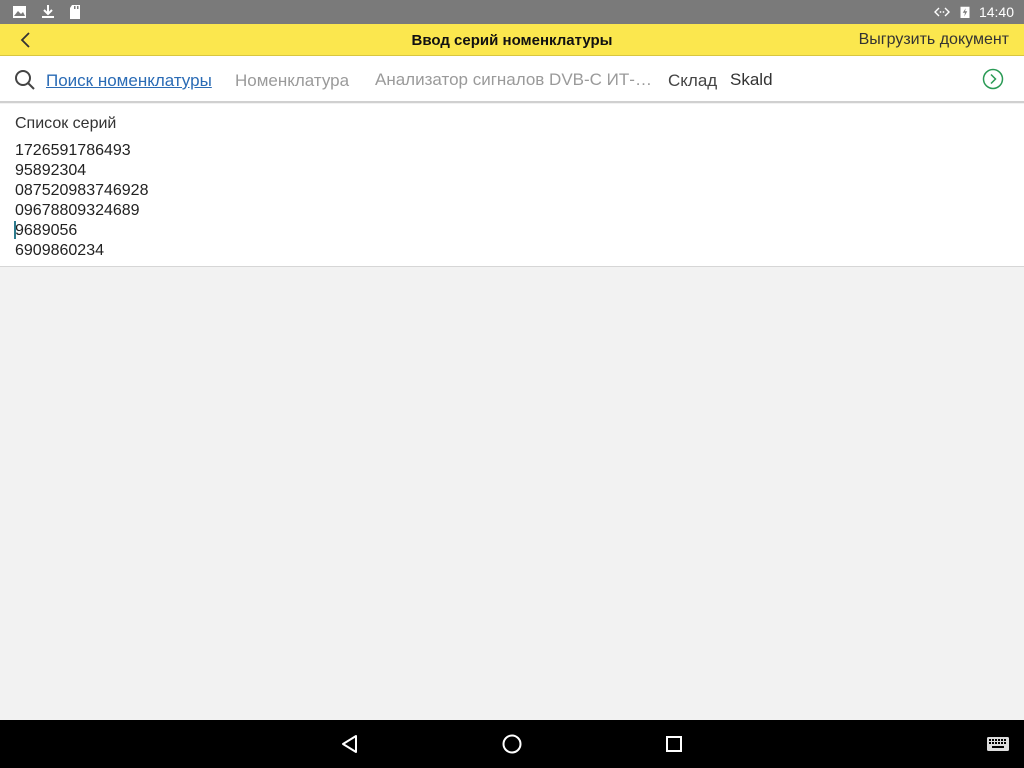 Image resolution: width=1024 pixels, height=768 pixels. What do you see at coordinates (15, 230) in the screenshot?
I see `text-caret` at bounding box center [15, 230].